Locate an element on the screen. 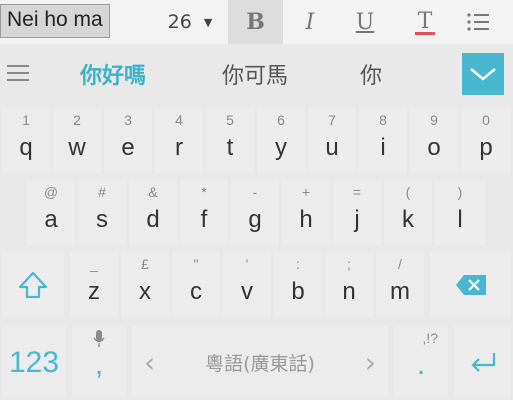 The width and height of the screenshot is (513, 400). key-label: n is located at coordinates (349, 291).